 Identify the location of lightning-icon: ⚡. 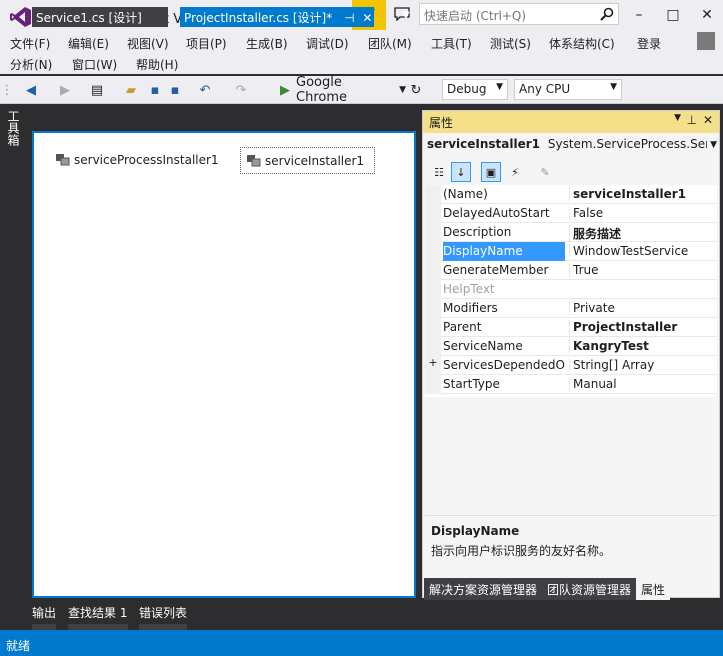
(515, 172).